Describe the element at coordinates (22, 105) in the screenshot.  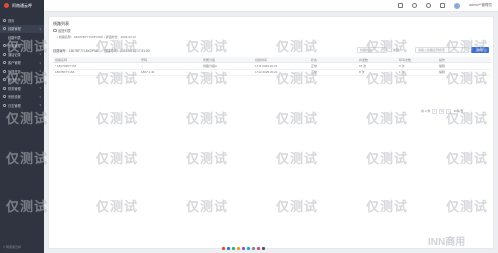
I see `sidebar-item-logs: 日志管理 ▾` at that location.